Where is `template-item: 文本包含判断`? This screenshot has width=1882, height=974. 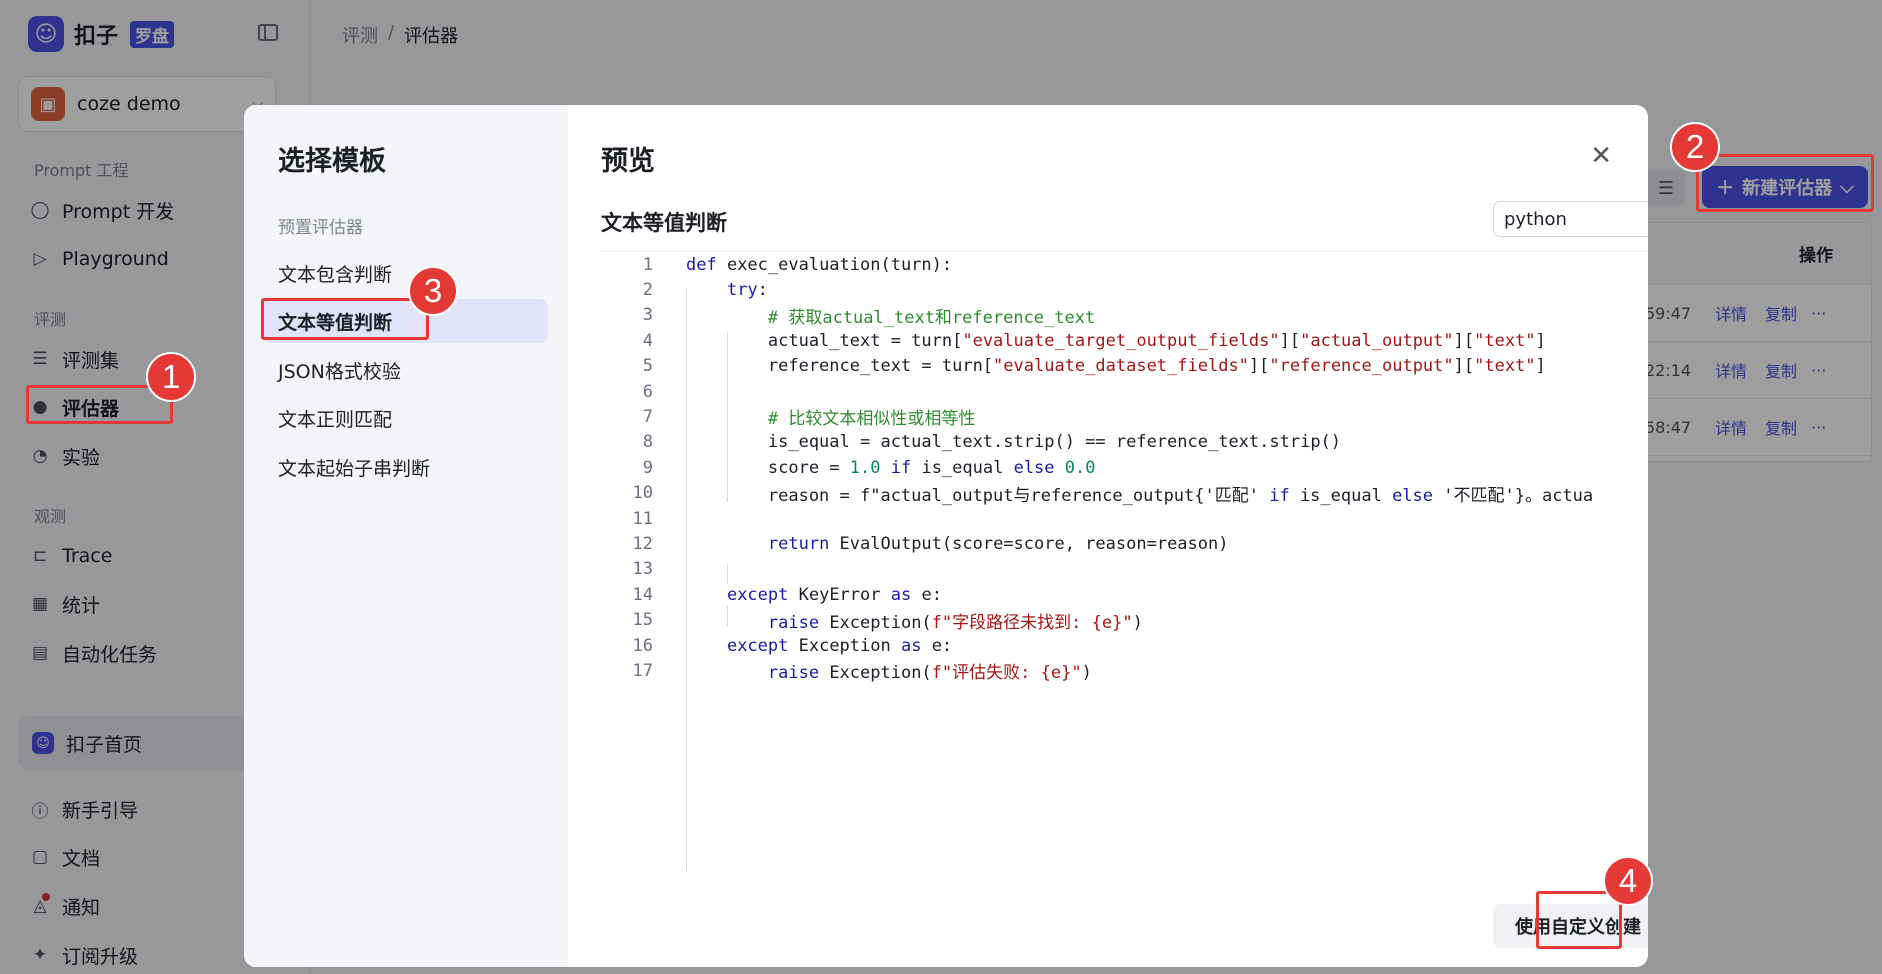
template-item: 文本包含判断 is located at coordinates (405, 273).